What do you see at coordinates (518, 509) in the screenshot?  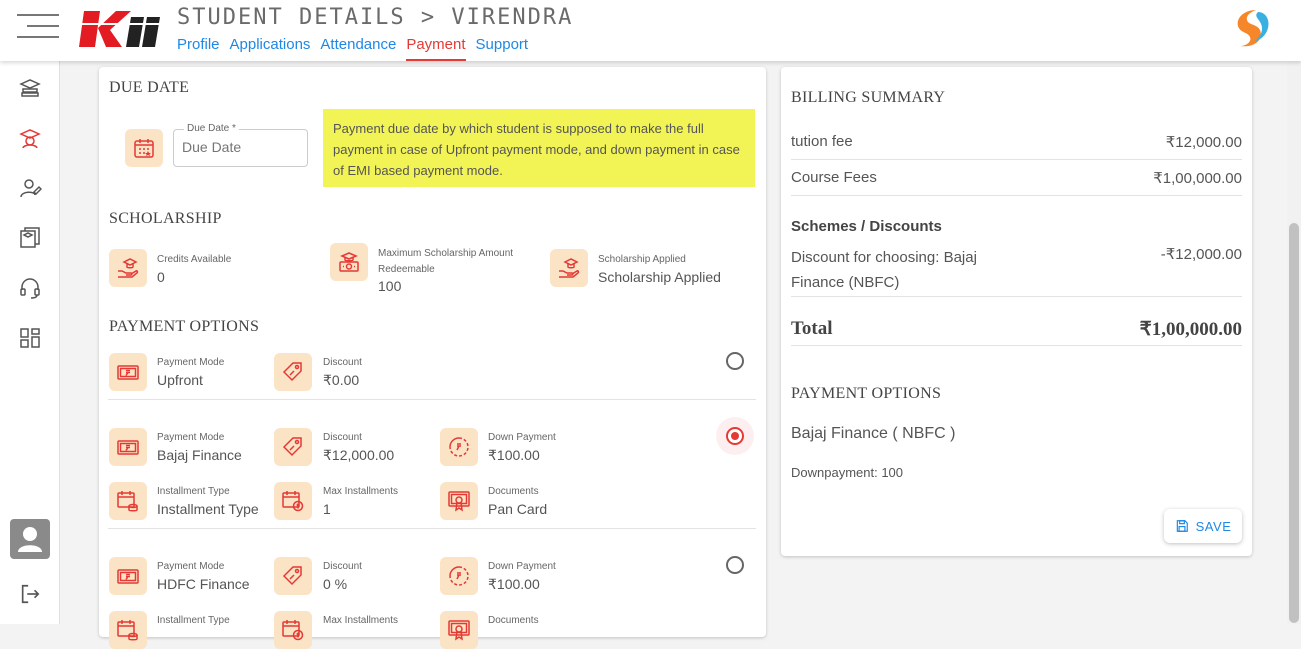 I see `option2-docs-value: Pan Card` at bounding box center [518, 509].